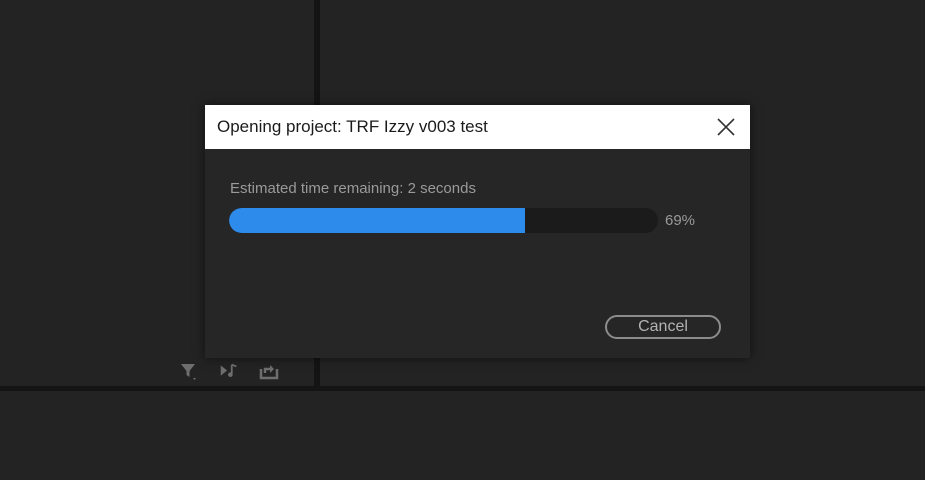  What do you see at coordinates (353, 188) in the screenshot?
I see `estimated-time-remaining: Estimated time remaining: 2 seconds` at bounding box center [353, 188].